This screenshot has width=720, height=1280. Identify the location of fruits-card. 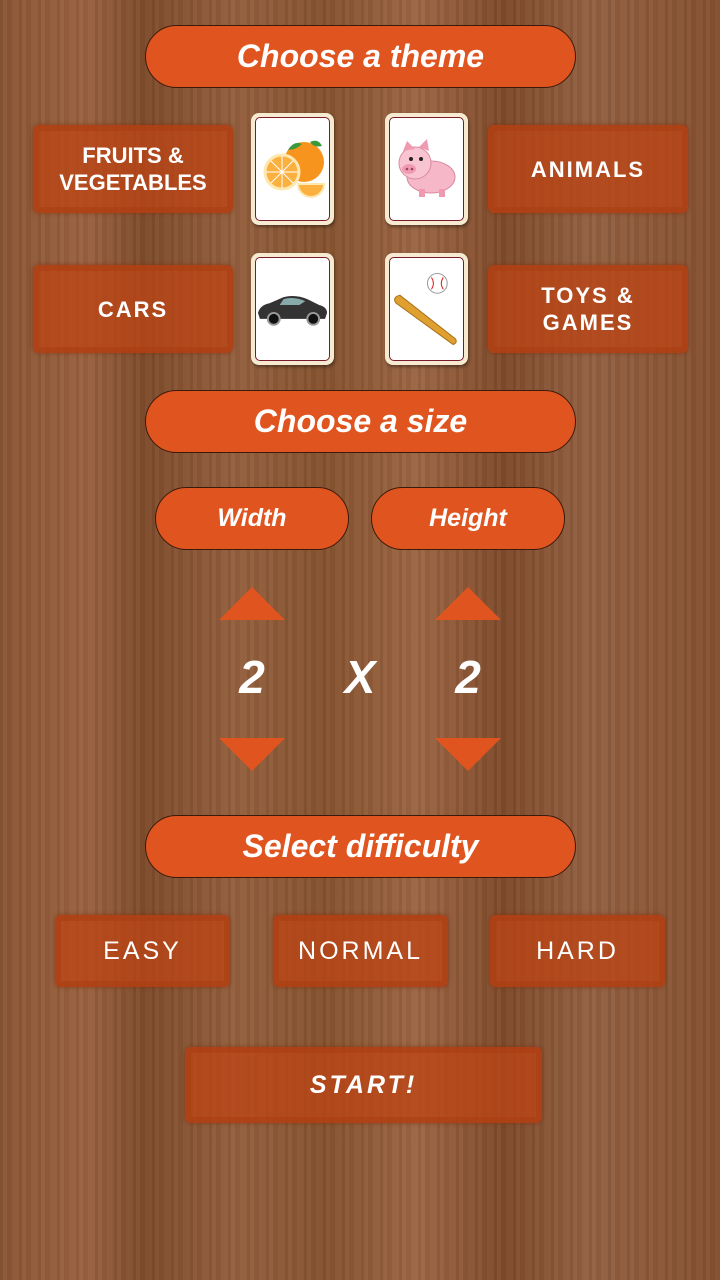
(292, 169).